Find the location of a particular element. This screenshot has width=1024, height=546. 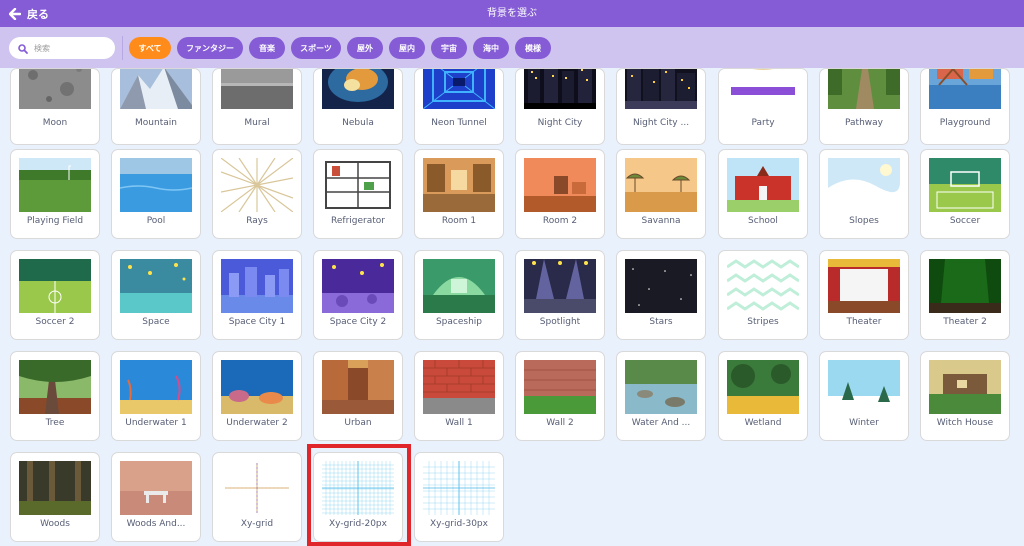

backdrop-tile: Neon Tunnel is located at coordinates (459, 106).